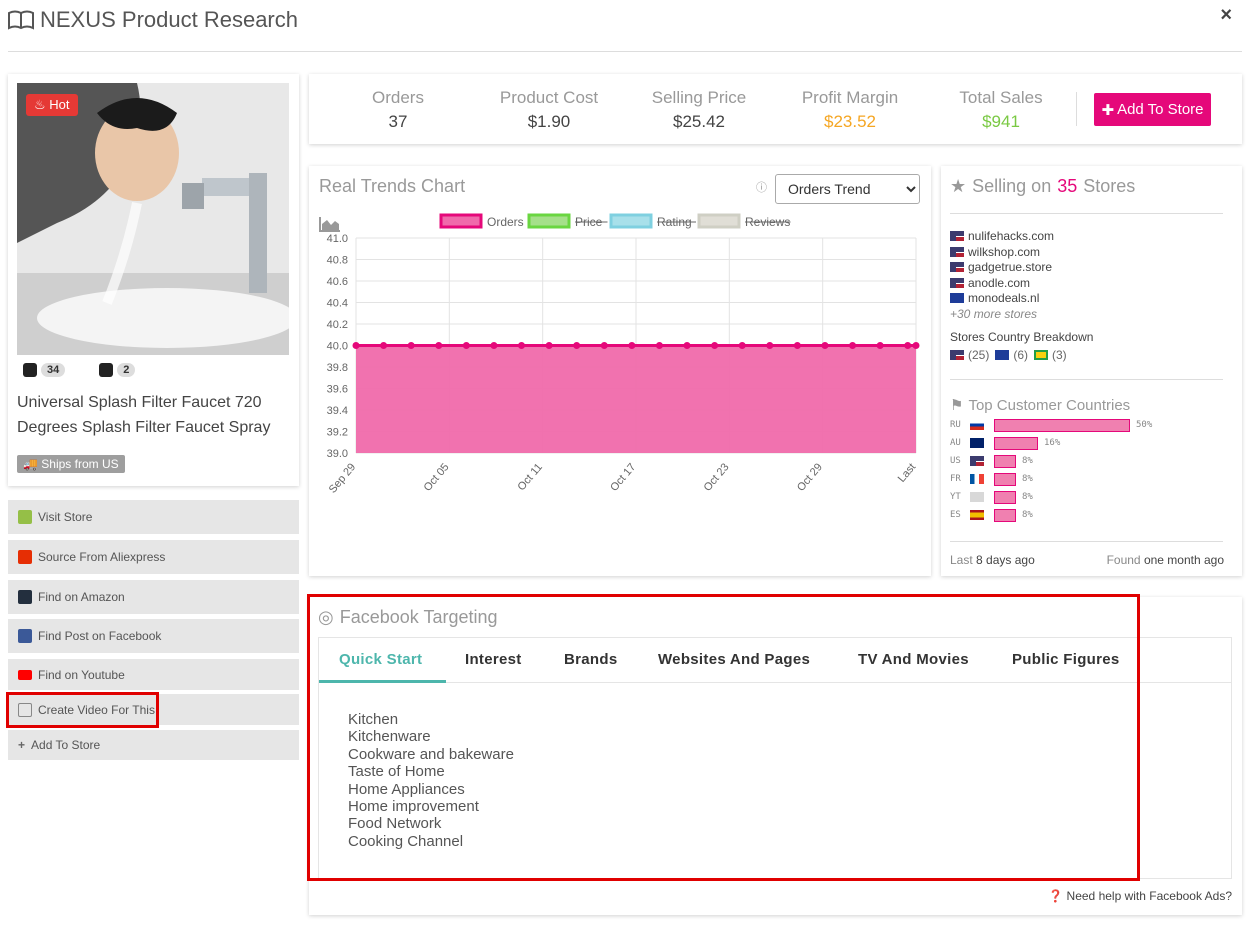 This screenshot has width=1250, height=947. I want to click on product-photo-illustration, so click(153, 219).